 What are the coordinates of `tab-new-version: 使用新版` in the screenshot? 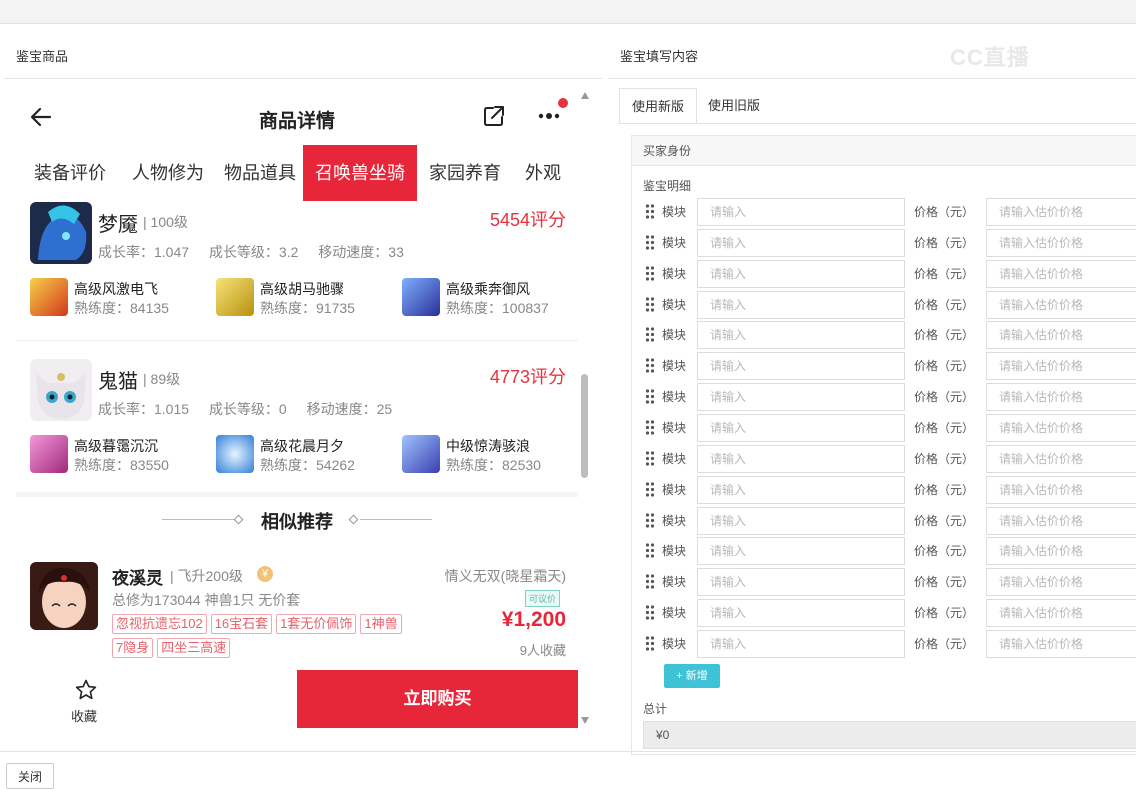 It's located at (658, 106).